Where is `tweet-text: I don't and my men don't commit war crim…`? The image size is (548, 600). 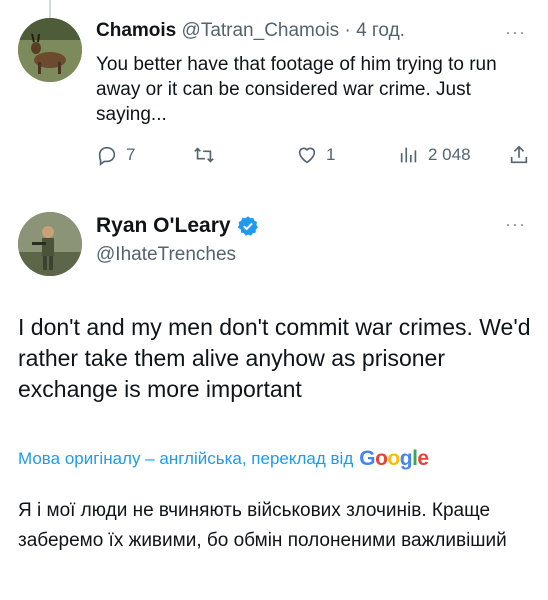 tweet-text: I don't and my men don't commit war crim… is located at coordinates (274, 358).